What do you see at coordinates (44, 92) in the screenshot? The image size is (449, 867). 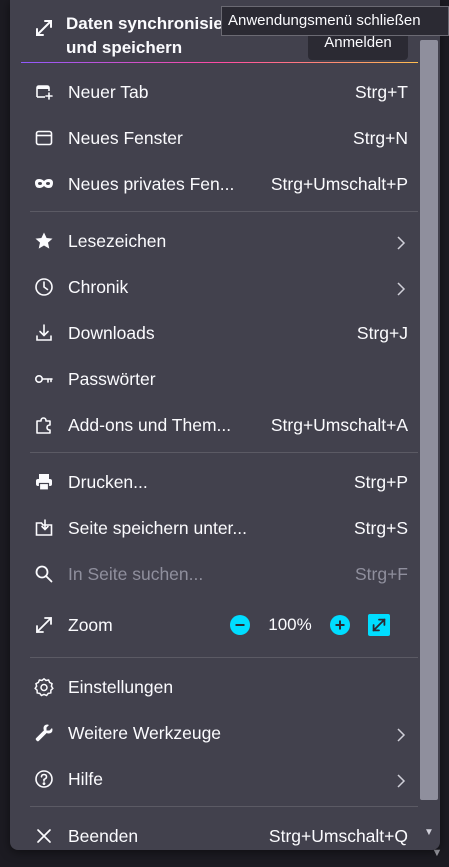 I see `new-tab-icon` at bounding box center [44, 92].